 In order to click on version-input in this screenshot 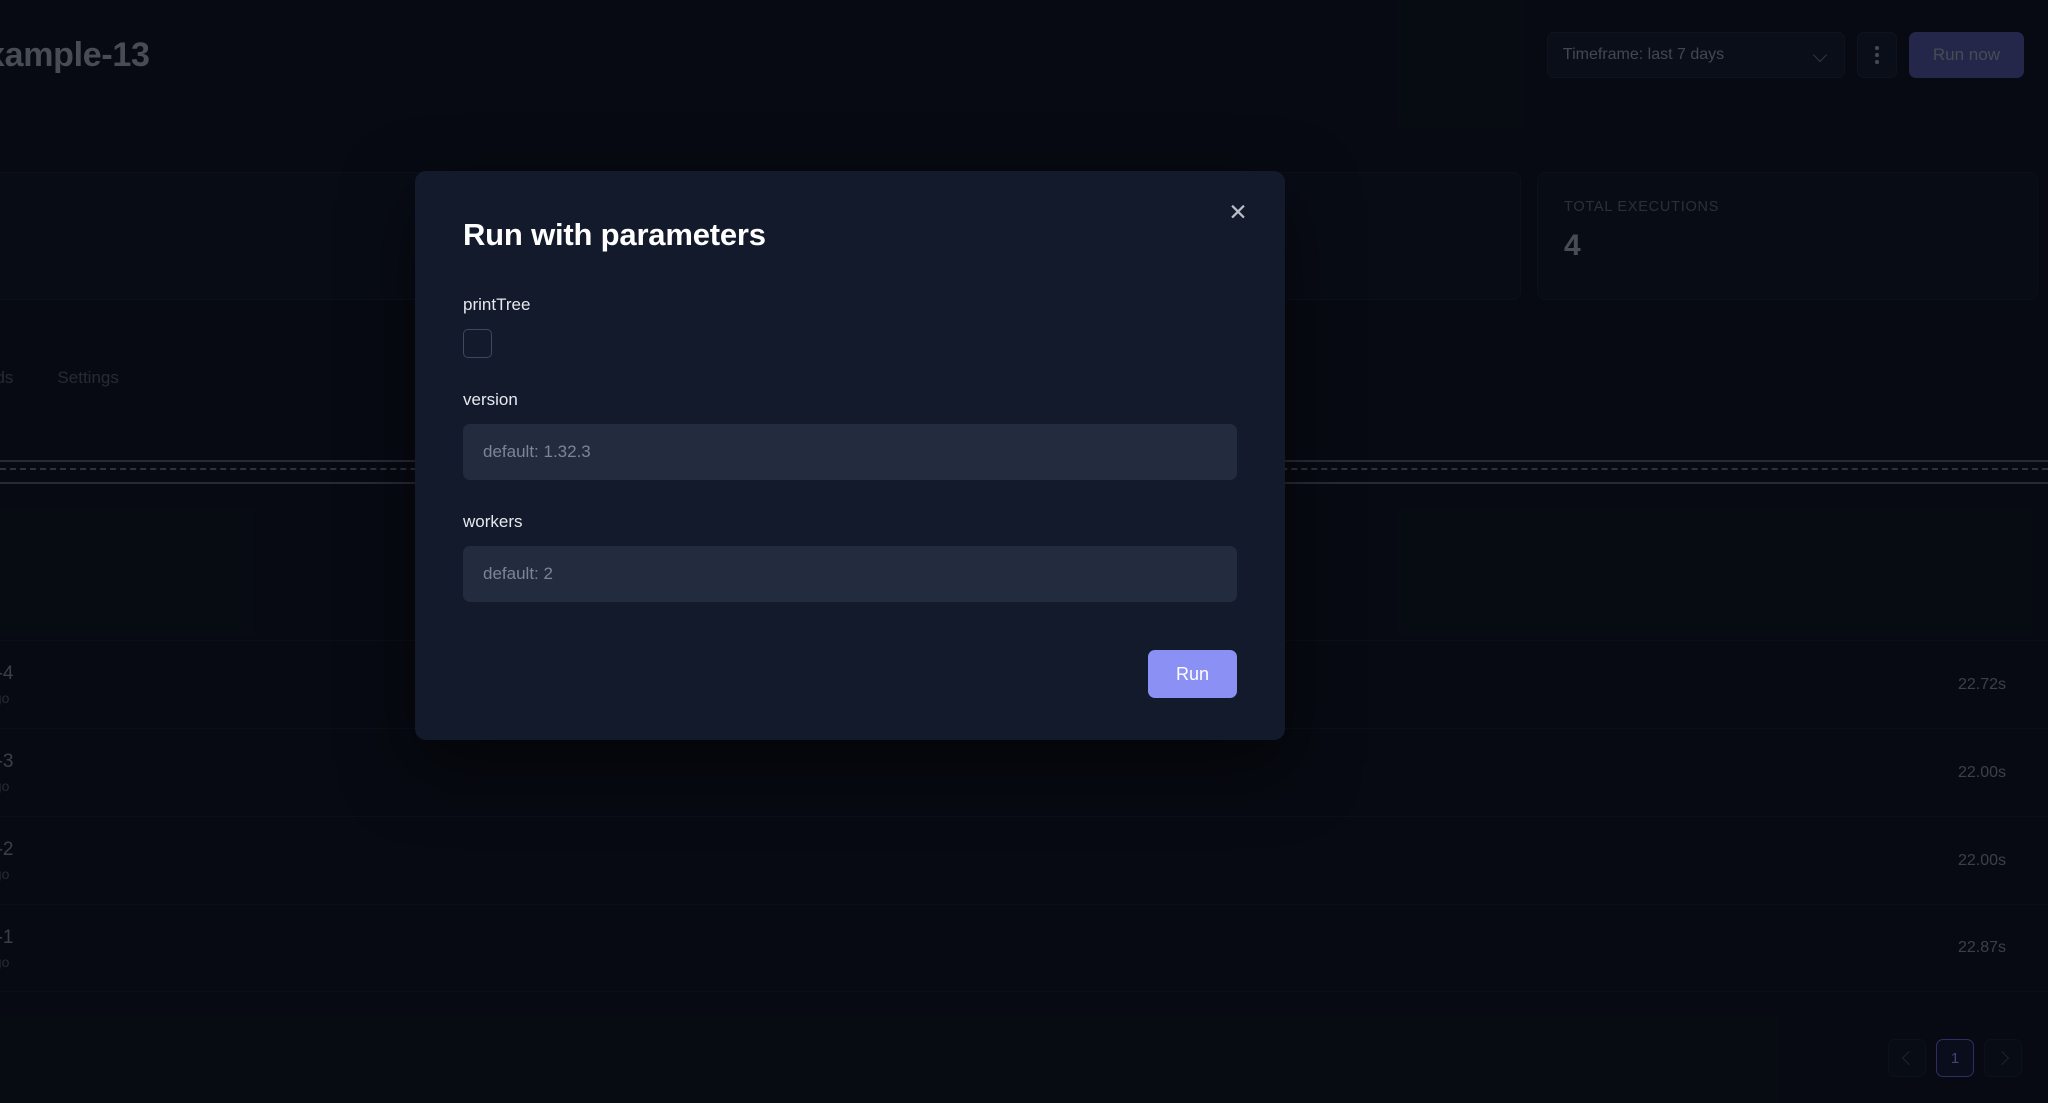, I will do `click(850, 452)`.